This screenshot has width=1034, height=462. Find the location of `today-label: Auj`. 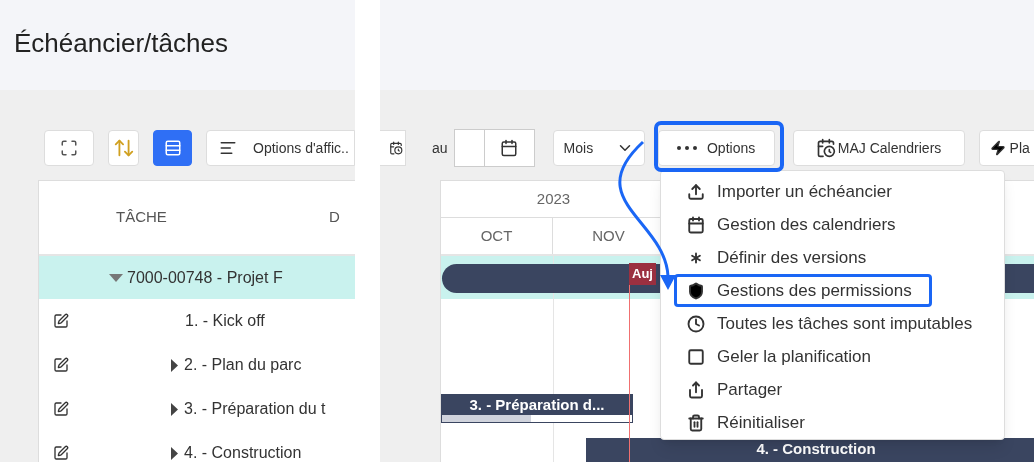

today-label: Auj is located at coordinates (642, 274).